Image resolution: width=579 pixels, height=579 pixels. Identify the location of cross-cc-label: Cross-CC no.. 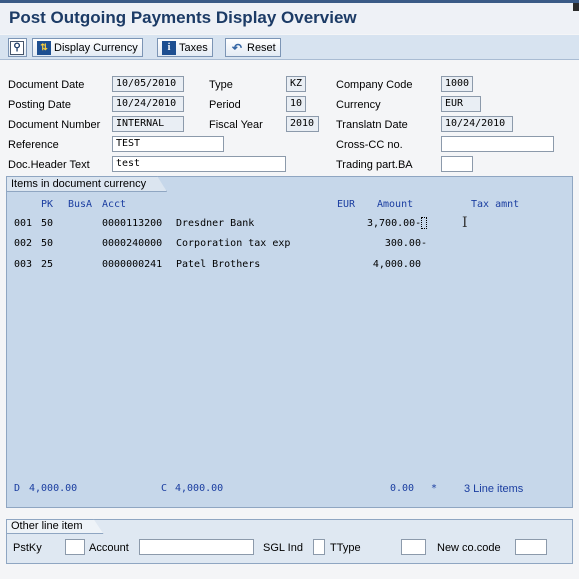
(369, 145).